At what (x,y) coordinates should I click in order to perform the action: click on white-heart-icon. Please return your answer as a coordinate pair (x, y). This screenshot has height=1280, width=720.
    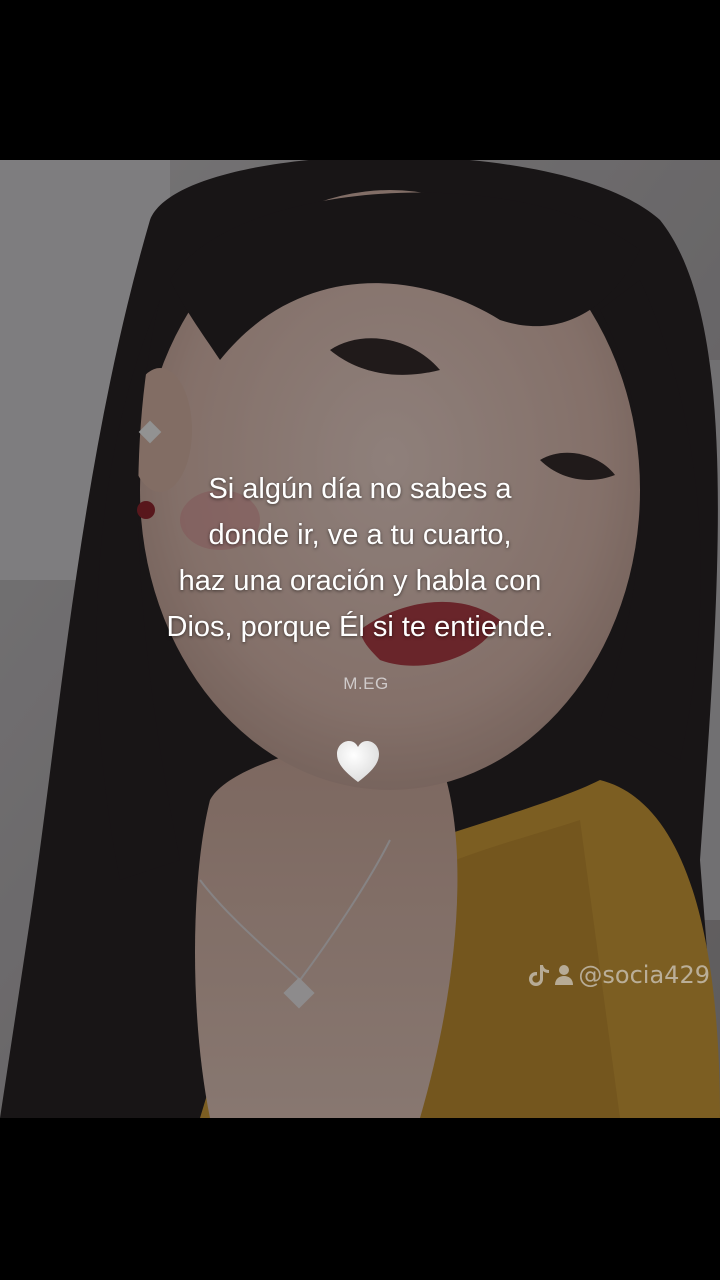
    Looking at the image, I should click on (358, 761).